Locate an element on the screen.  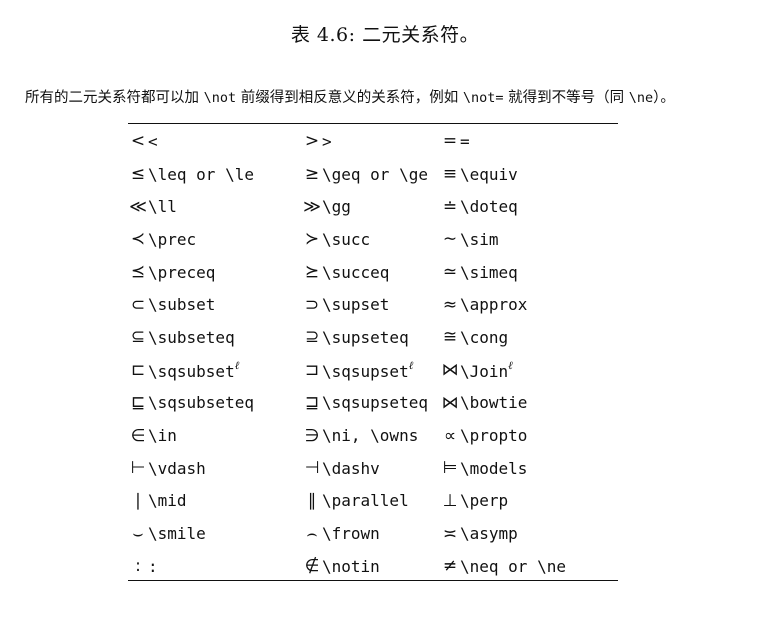
relation-command-text: \supset is located at coordinates (356, 305).